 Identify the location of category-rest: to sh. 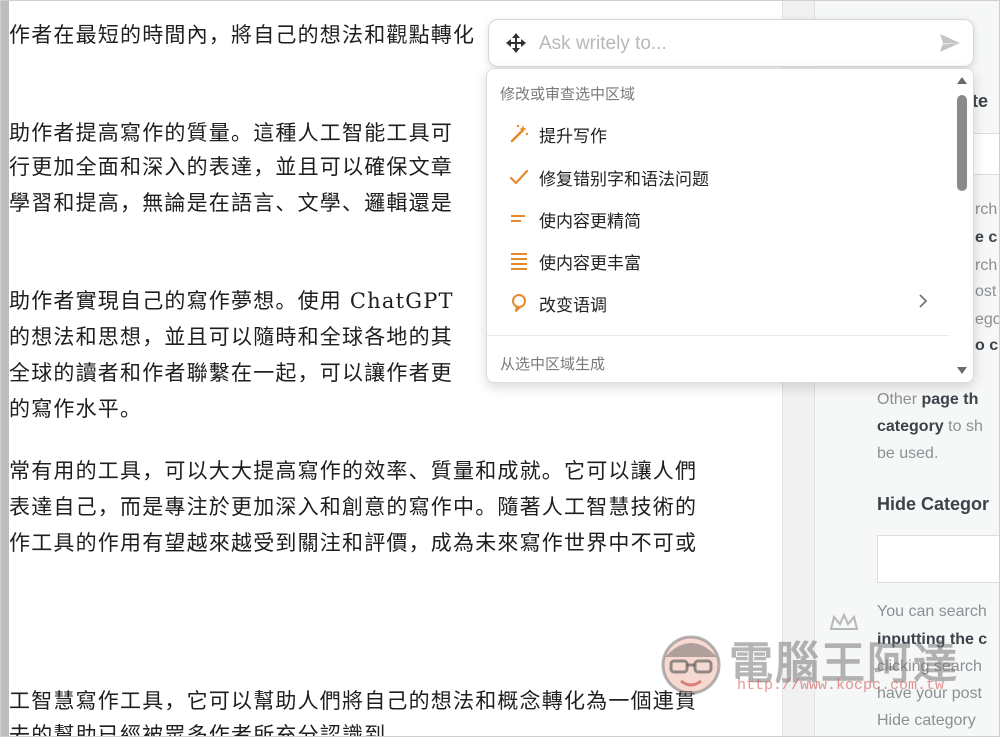
(963, 426).